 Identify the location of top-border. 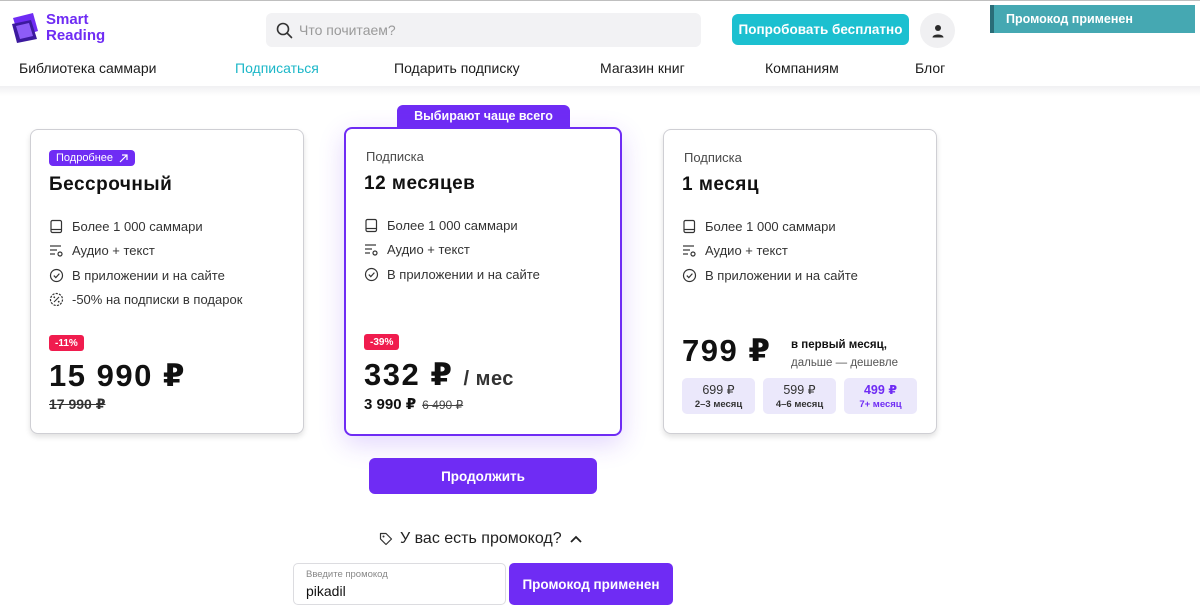
(600, 0).